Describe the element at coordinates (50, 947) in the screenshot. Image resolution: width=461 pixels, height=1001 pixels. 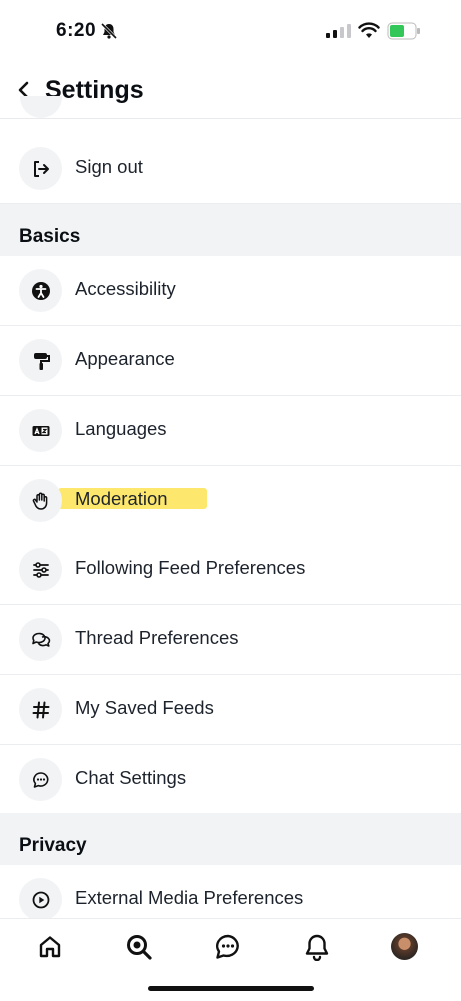
I see `home-icon` at that location.